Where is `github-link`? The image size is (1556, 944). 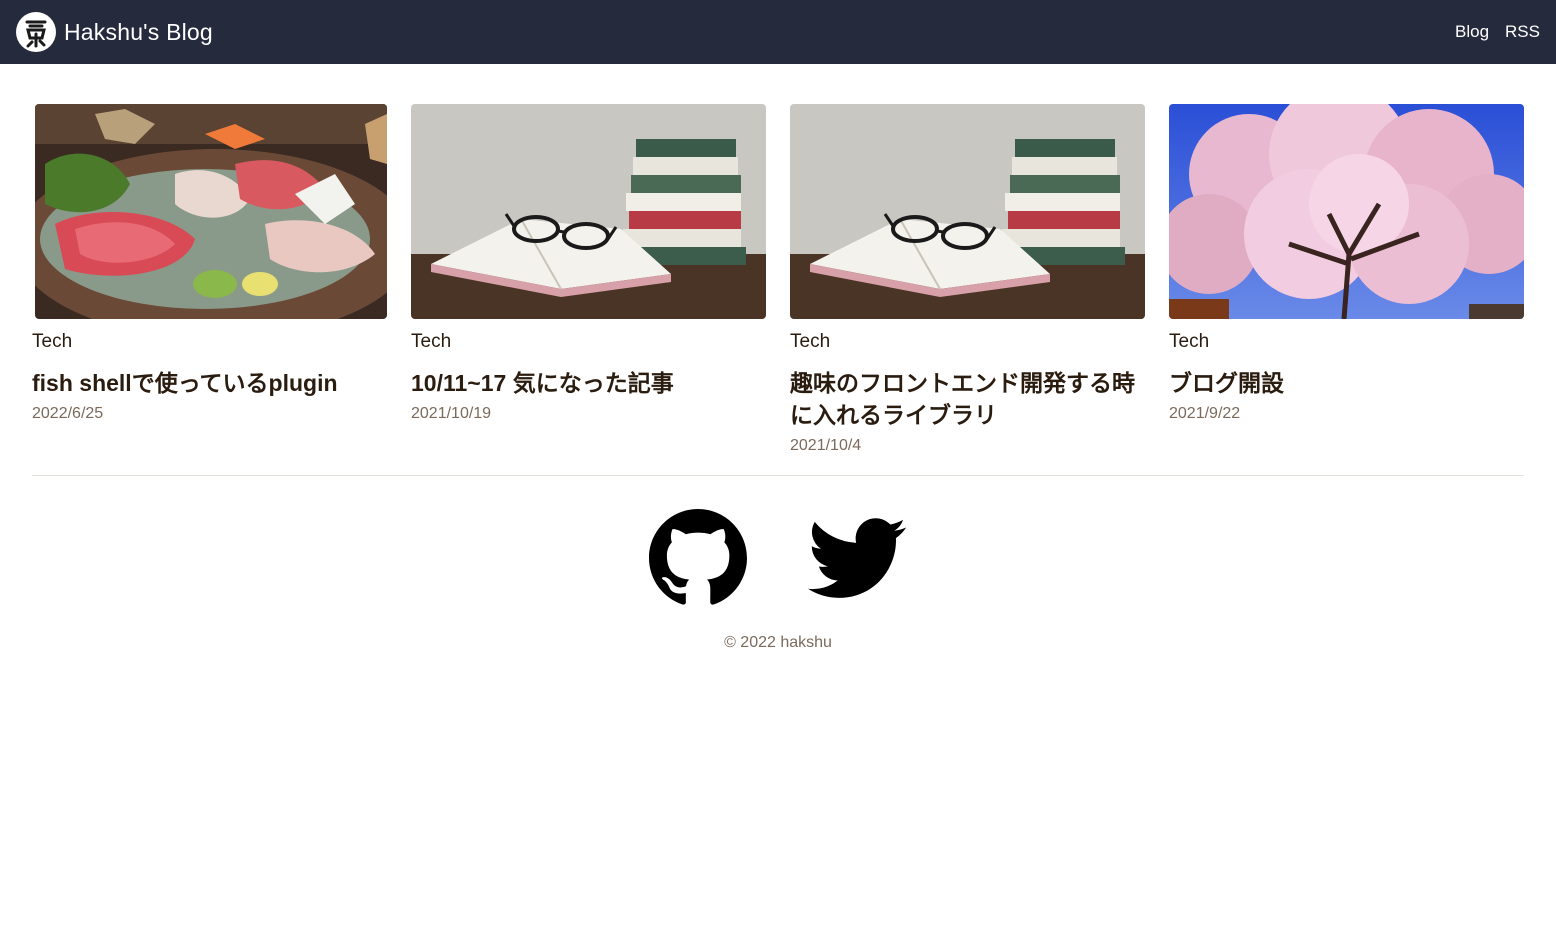
github-link is located at coordinates (698, 560).